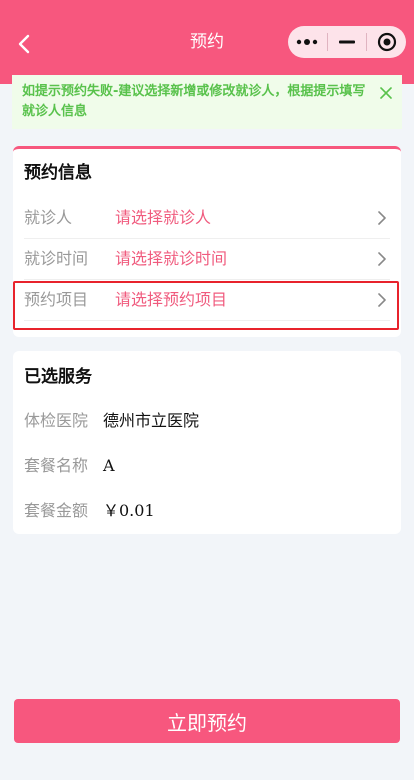  I want to click on notice-close-button, so click(386, 93).